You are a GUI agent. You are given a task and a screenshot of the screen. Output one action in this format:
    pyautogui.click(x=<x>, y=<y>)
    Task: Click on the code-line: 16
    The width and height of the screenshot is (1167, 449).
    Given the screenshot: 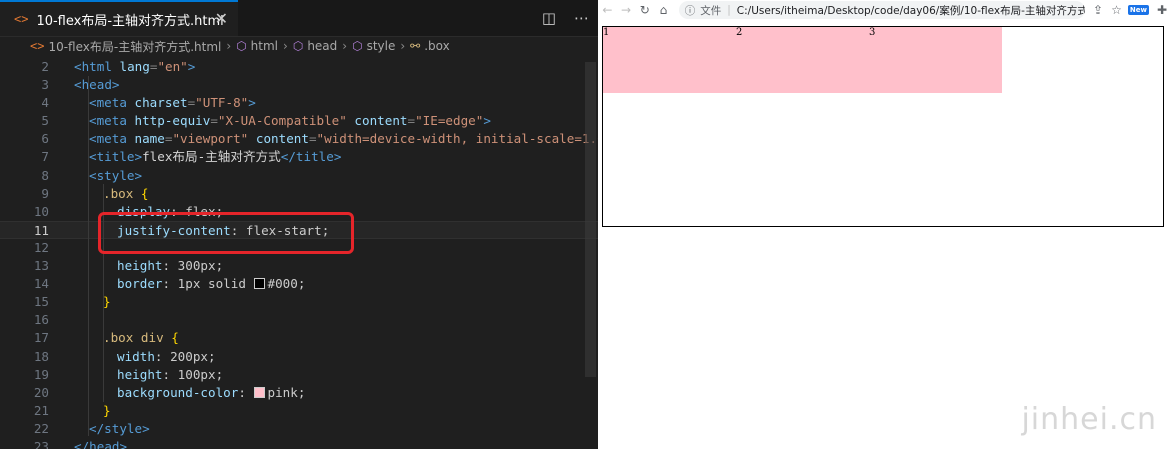 What is the action you would take?
    pyautogui.click(x=299, y=320)
    